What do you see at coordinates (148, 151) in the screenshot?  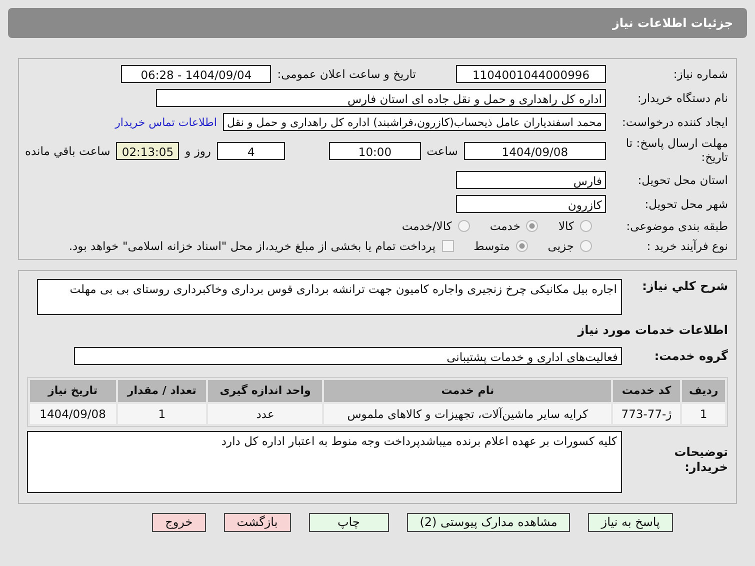 I see `remaining-time-field: 02:13:05` at bounding box center [148, 151].